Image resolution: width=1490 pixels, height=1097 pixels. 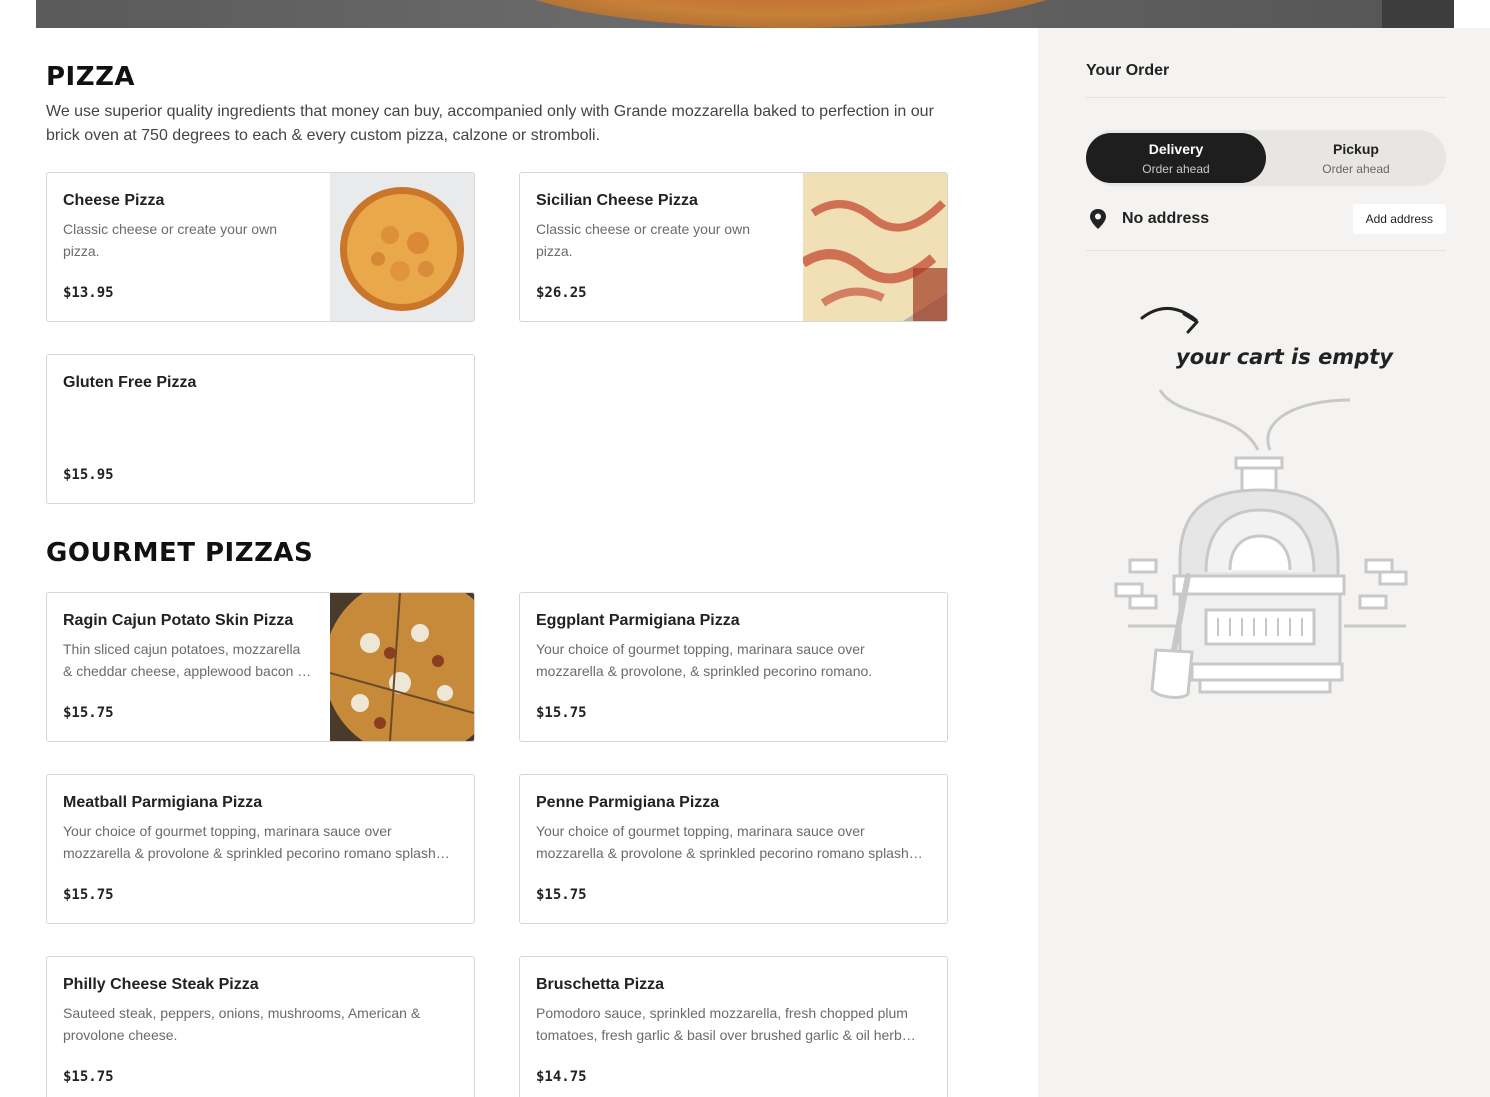 What do you see at coordinates (161, 984) in the screenshot?
I see `menu-item-name: Philly Cheese Steak Pizza` at bounding box center [161, 984].